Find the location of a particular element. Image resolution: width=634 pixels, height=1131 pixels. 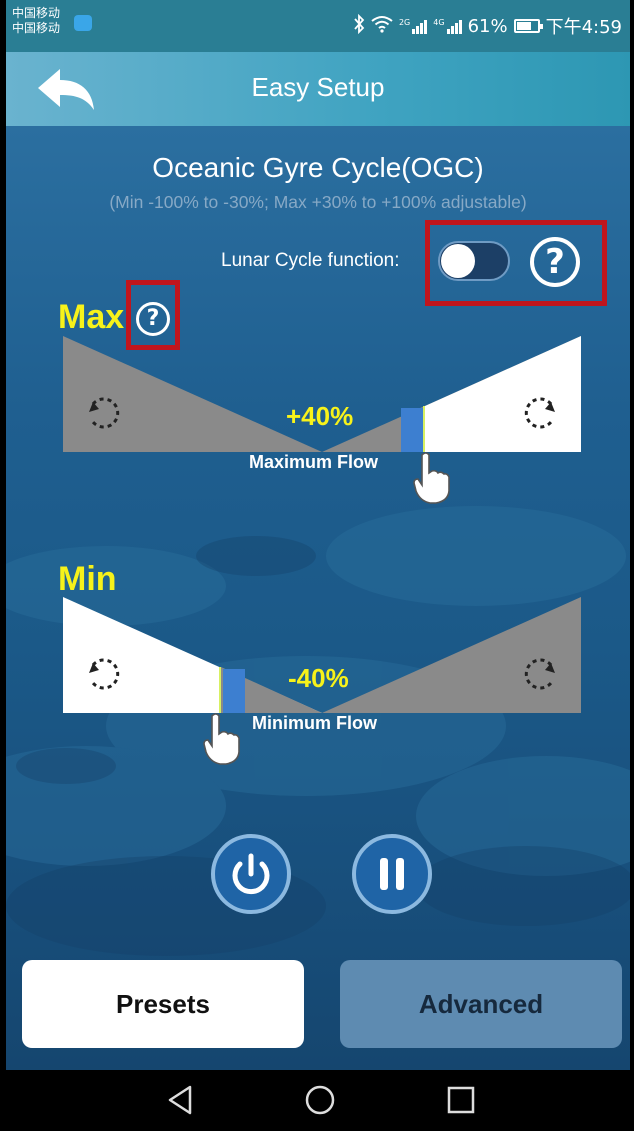

max-flow-value: +40% is located at coordinates (320, 416).